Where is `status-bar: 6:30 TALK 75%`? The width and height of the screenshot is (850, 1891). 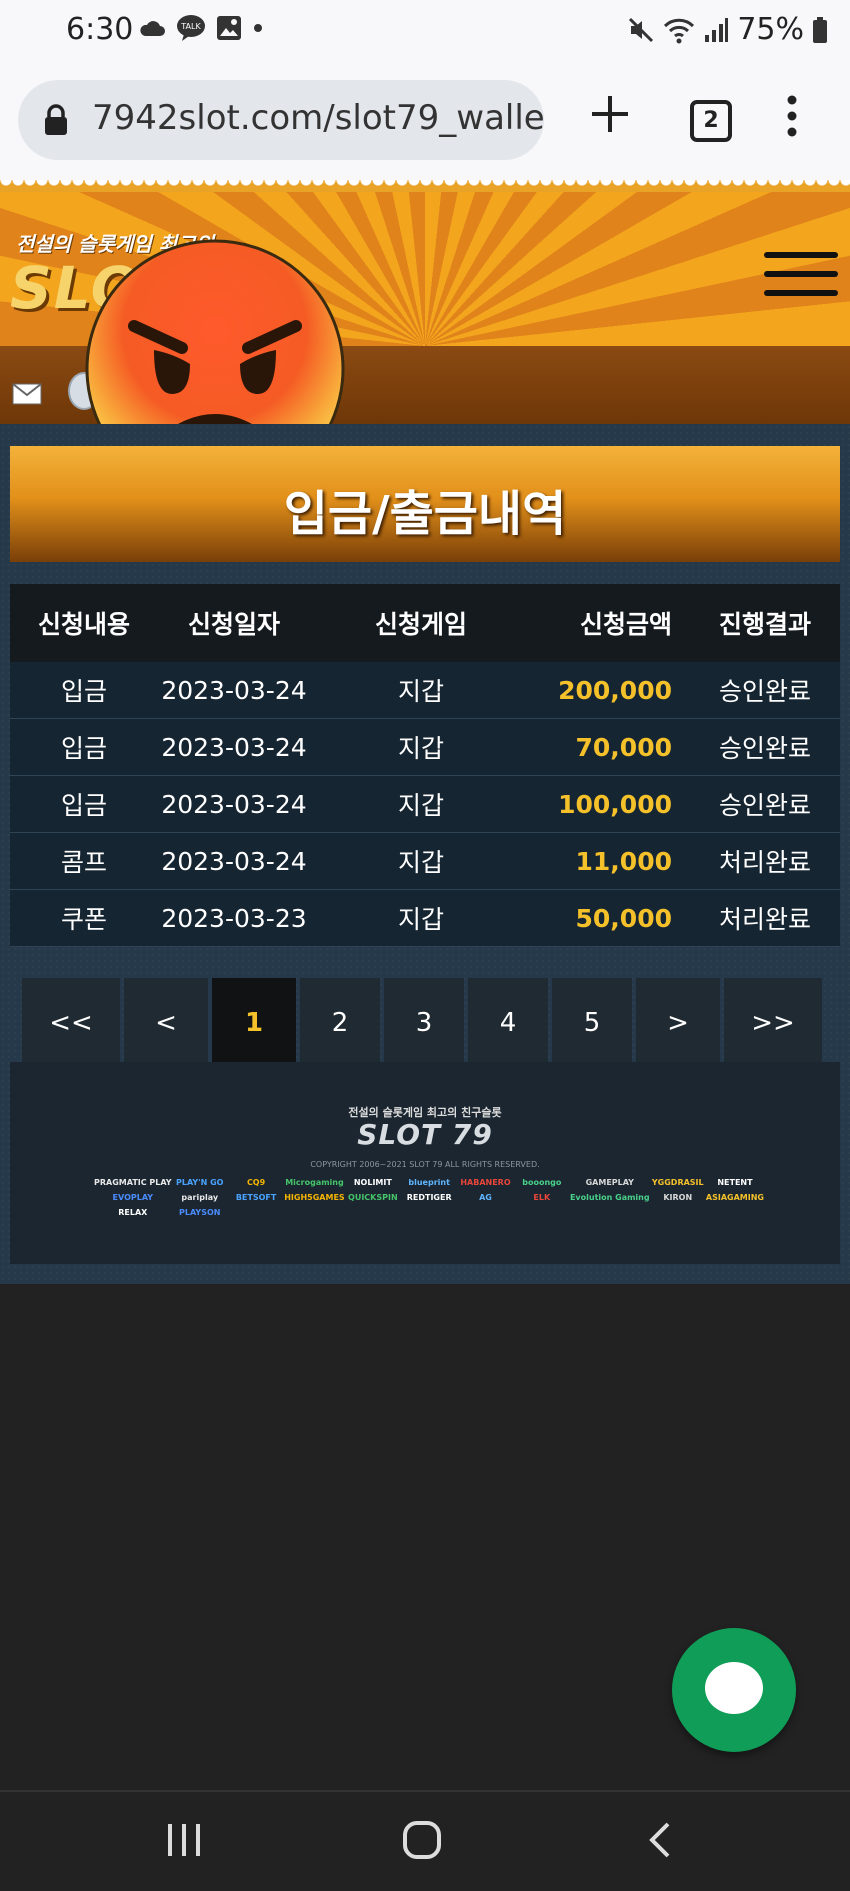 status-bar: 6:30 TALK 75% is located at coordinates (425, 31).